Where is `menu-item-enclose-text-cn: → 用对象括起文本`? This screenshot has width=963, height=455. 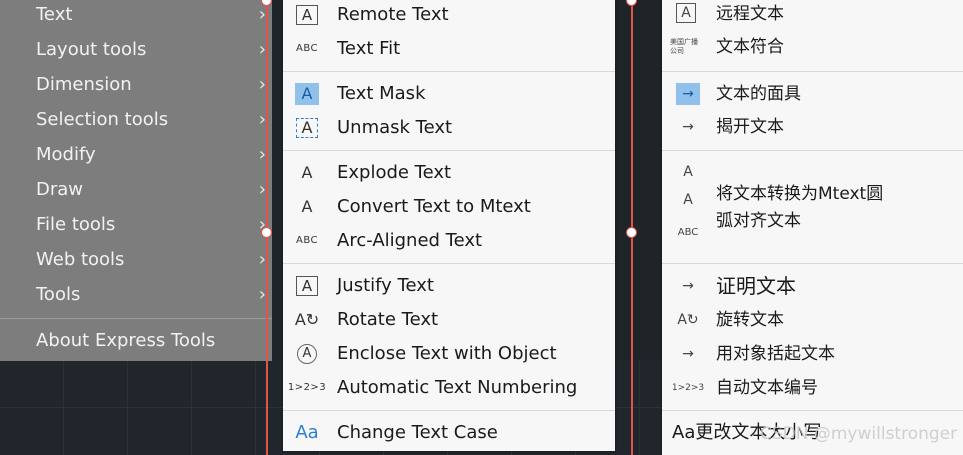
menu-item-enclose-text-cn: → 用对象括起文本 is located at coordinates (812, 354).